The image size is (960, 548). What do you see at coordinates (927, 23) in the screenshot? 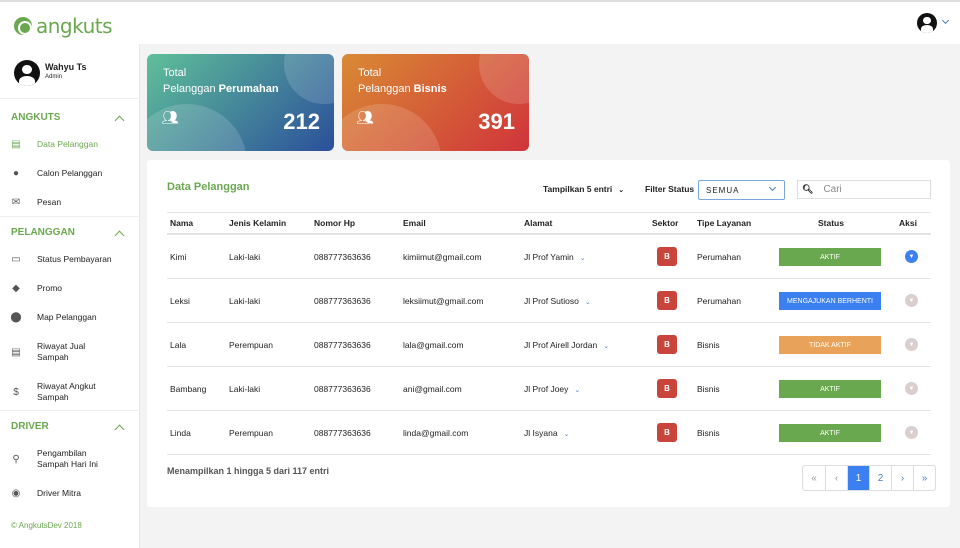
I see `account-avatar` at bounding box center [927, 23].